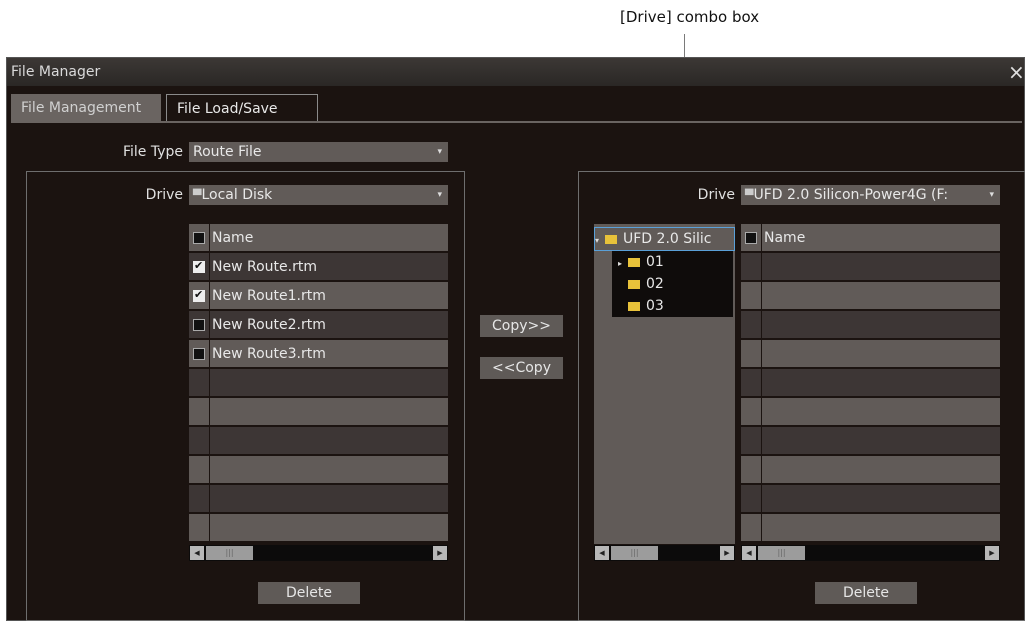 The width and height of the screenshot is (1025, 621). I want to click on file-type-value: Route File, so click(227, 152).